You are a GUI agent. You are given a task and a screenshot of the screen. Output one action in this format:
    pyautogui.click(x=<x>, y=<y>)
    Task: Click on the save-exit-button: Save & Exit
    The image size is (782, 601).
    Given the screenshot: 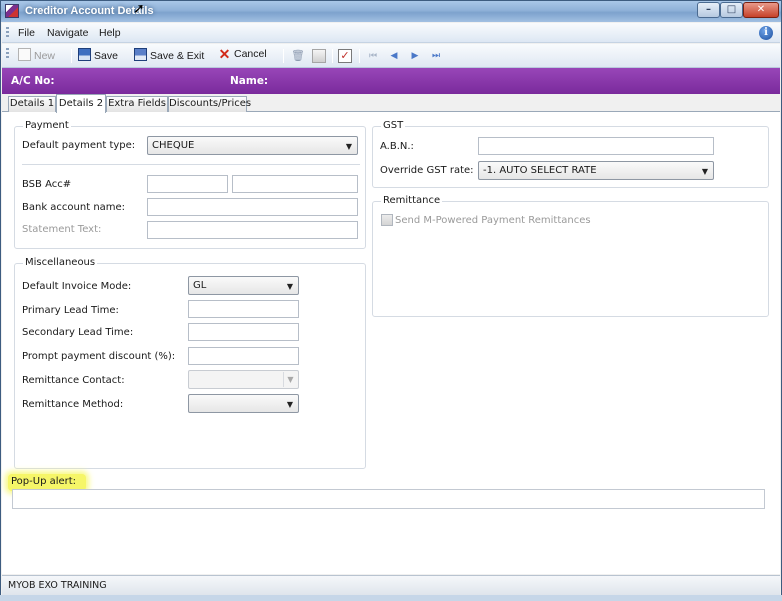 What is the action you would take?
    pyautogui.click(x=169, y=56)
    